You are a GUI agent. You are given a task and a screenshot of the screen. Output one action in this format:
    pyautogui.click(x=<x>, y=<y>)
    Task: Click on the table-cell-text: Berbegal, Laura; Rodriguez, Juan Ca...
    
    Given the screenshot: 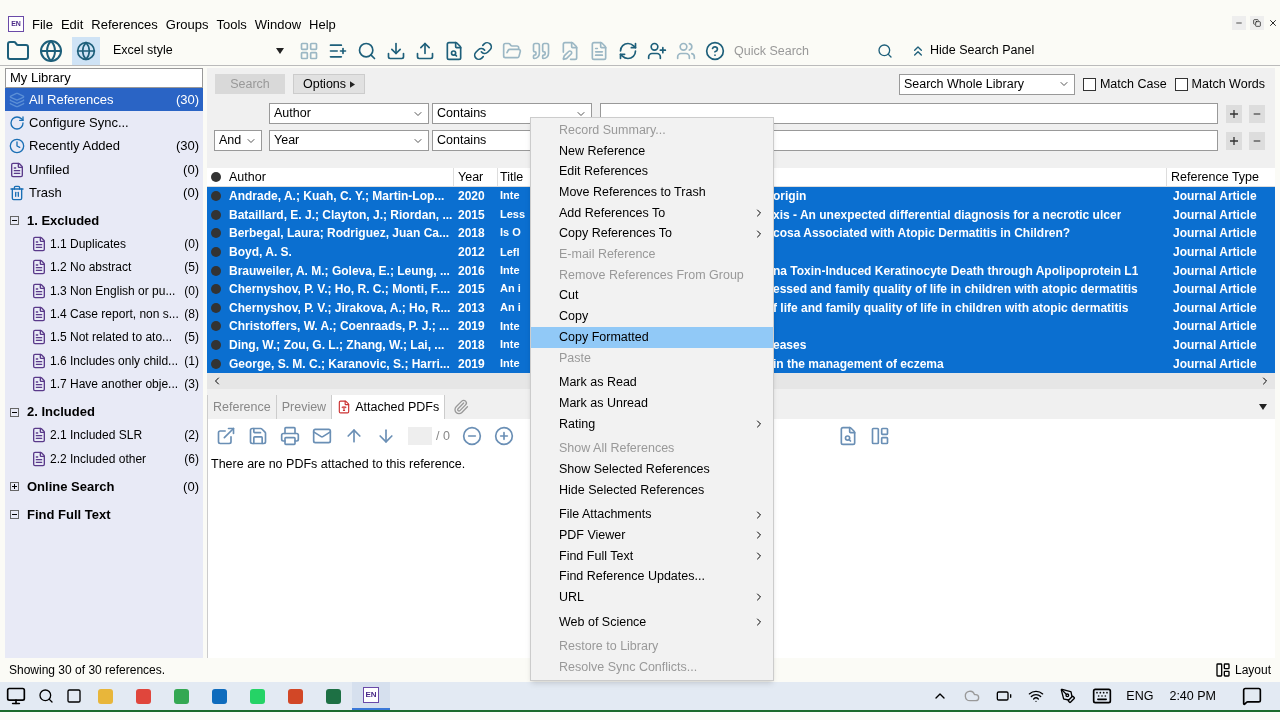 What is the action you would take?
    pyautogui.click(x=339, y=234)
    